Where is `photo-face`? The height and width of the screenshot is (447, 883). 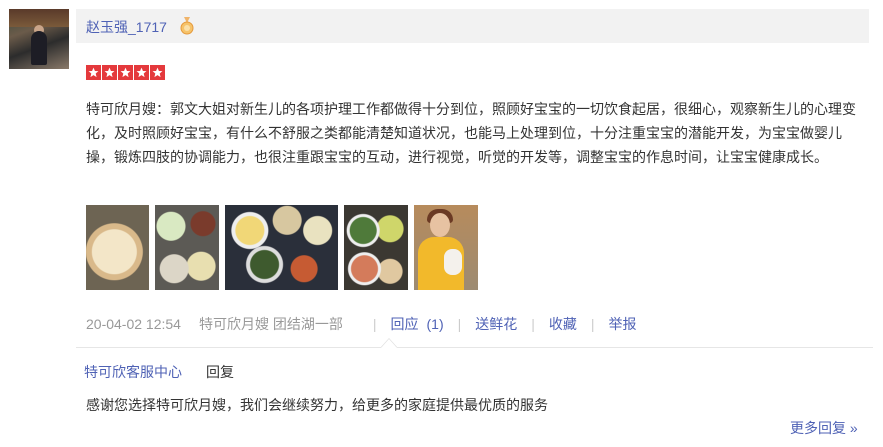 photo-face is located at coordinates (440, 225).